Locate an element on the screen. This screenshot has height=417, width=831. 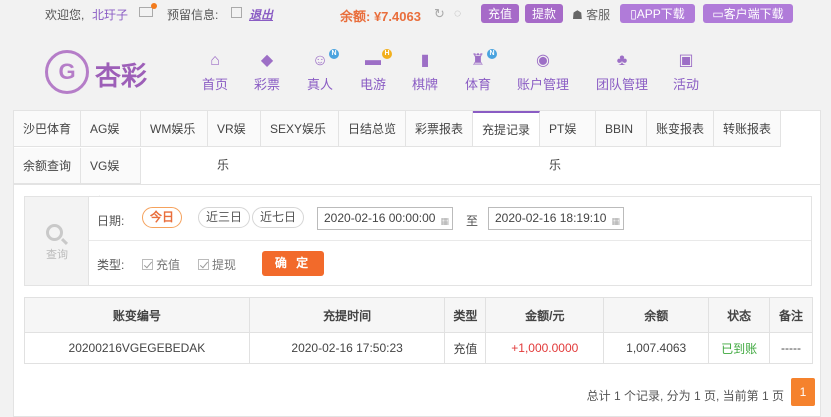
pagination-summary: 总计 1 个记录, 分为 1 页, 当前第 1 页 is located at coordinates (685, 396).